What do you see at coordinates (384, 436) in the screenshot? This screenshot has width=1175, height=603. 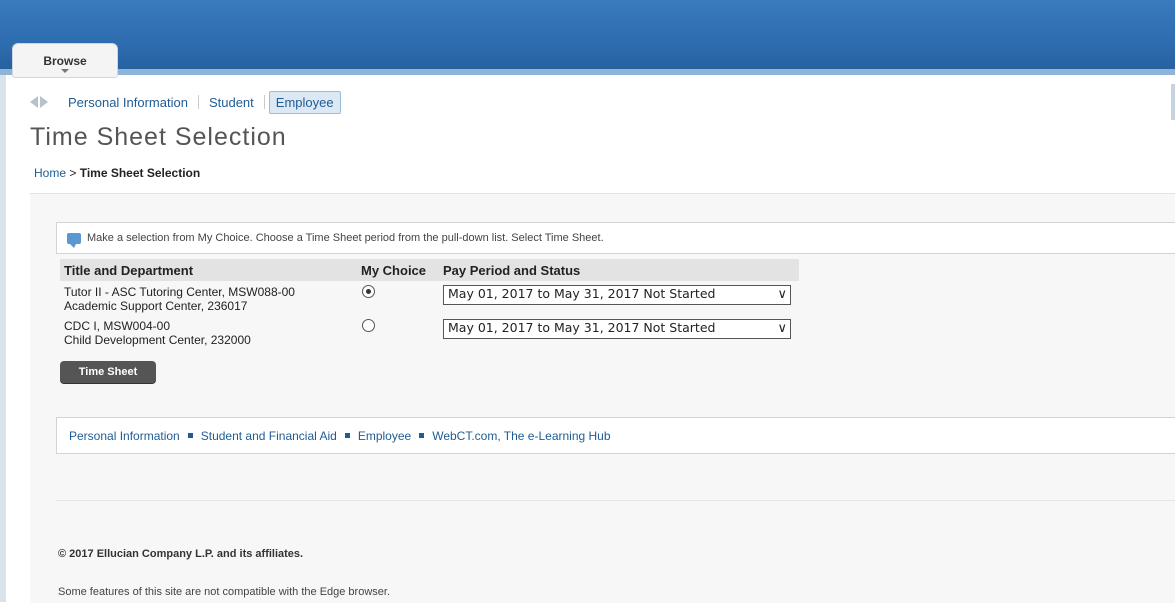 I see `footer-link-employee: Employee` at bounding box center [384, 436].